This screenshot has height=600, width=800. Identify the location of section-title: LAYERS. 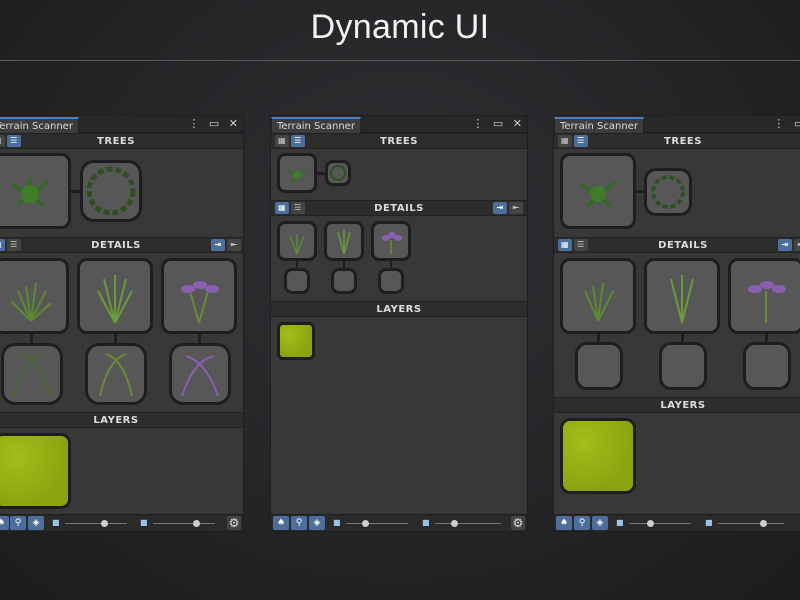
(116, 420).